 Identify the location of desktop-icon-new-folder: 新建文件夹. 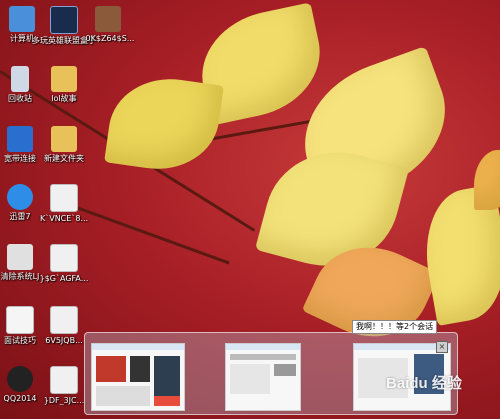
(64, 145).